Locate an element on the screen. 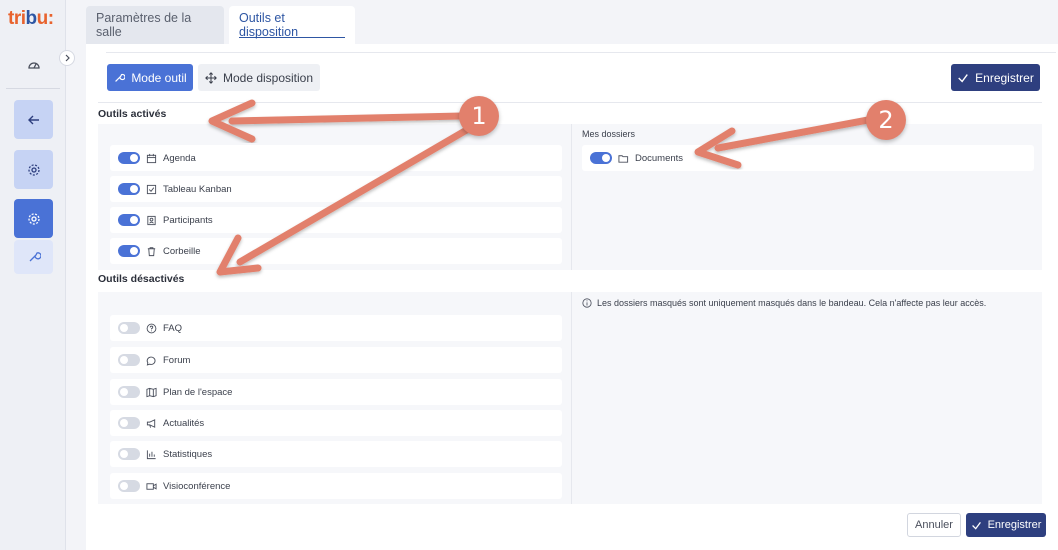 The height and width of the screenshot is (550, 1058). chevron-right-icon is located at coordinates (67, 58).